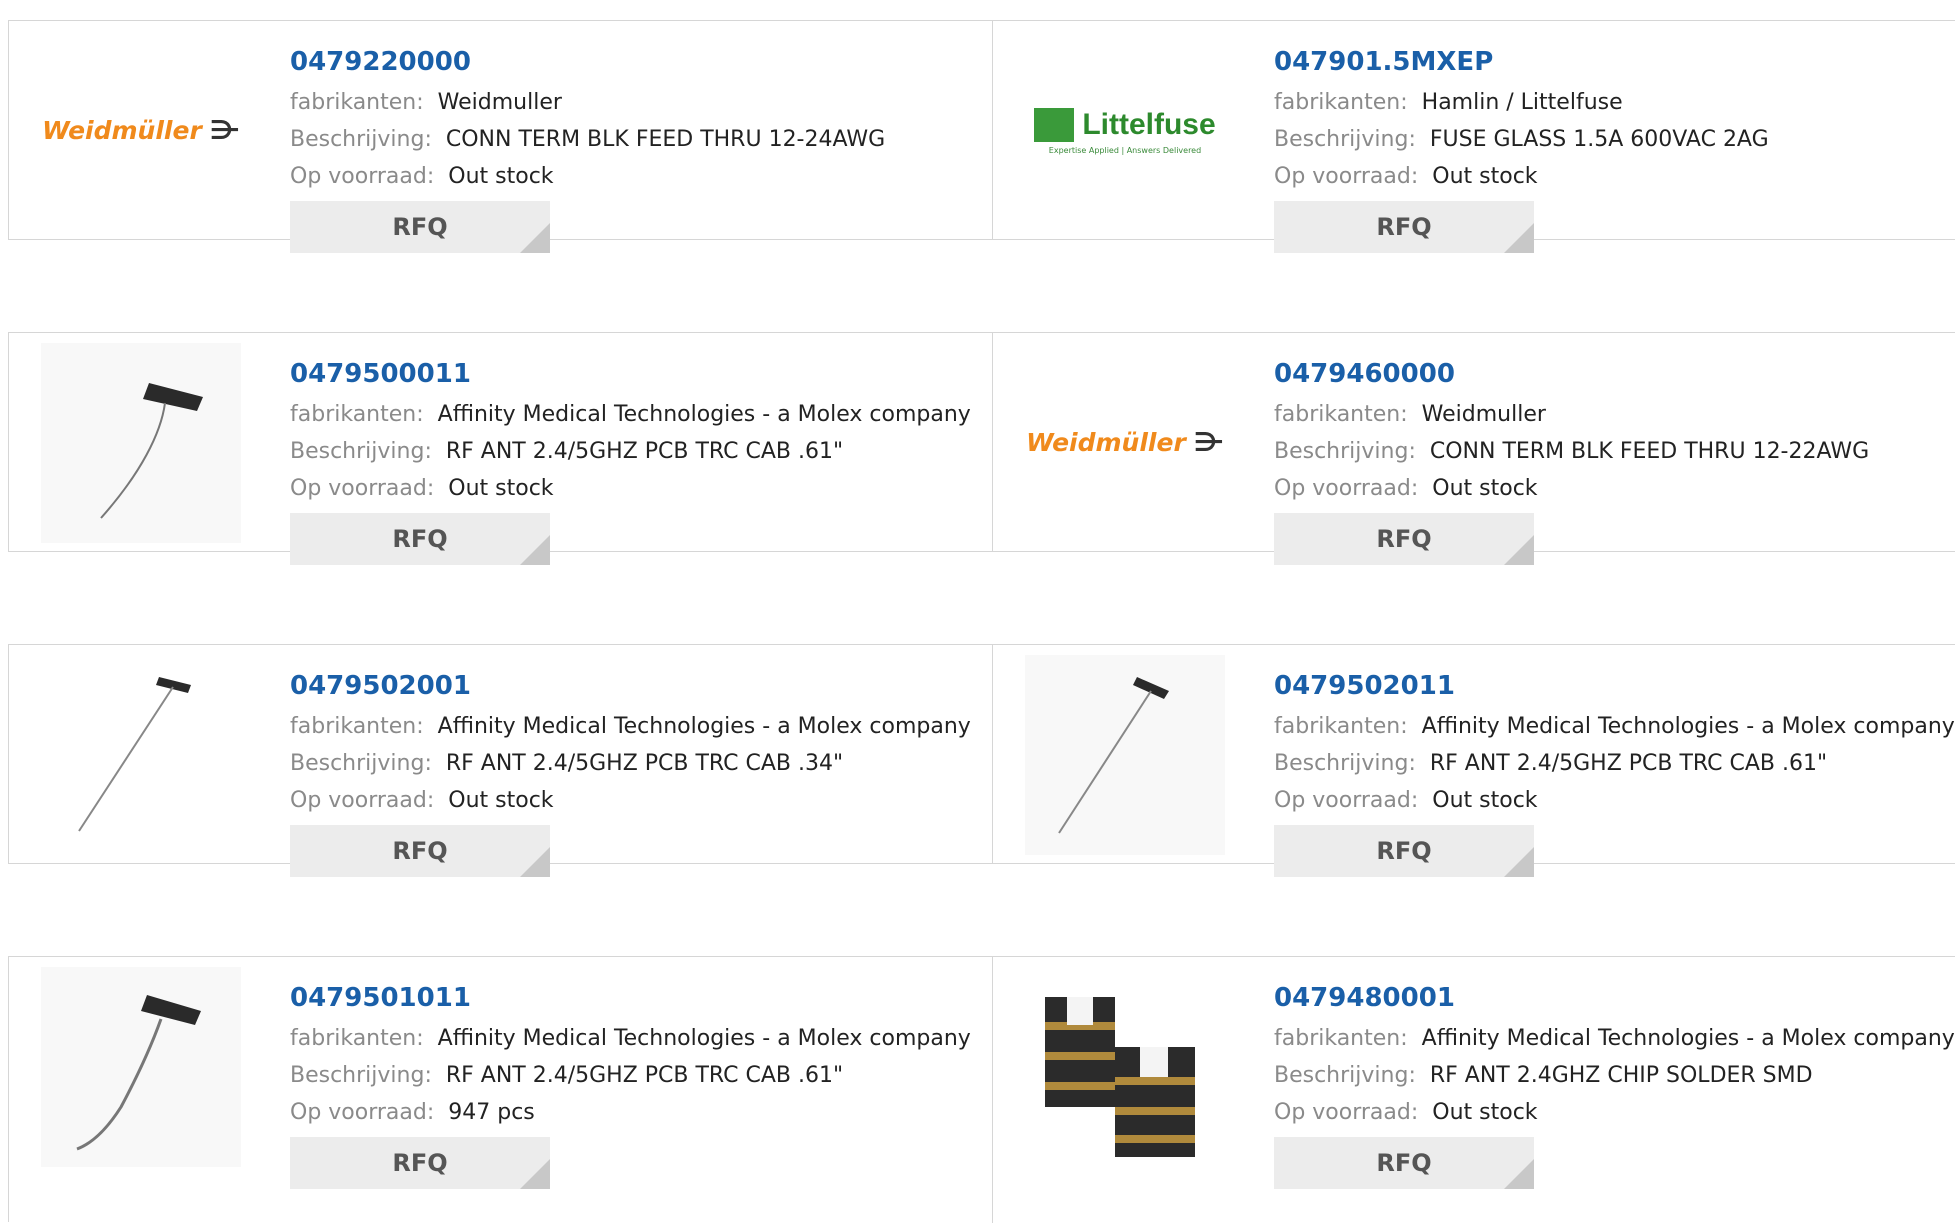 Image resolution: width=1955 pixels, height=1223 pixels. What do you see at coordinates (587, 62) in the screenshot?
I see `part-number-link: 0479220000` at bounding box center [587, 62].